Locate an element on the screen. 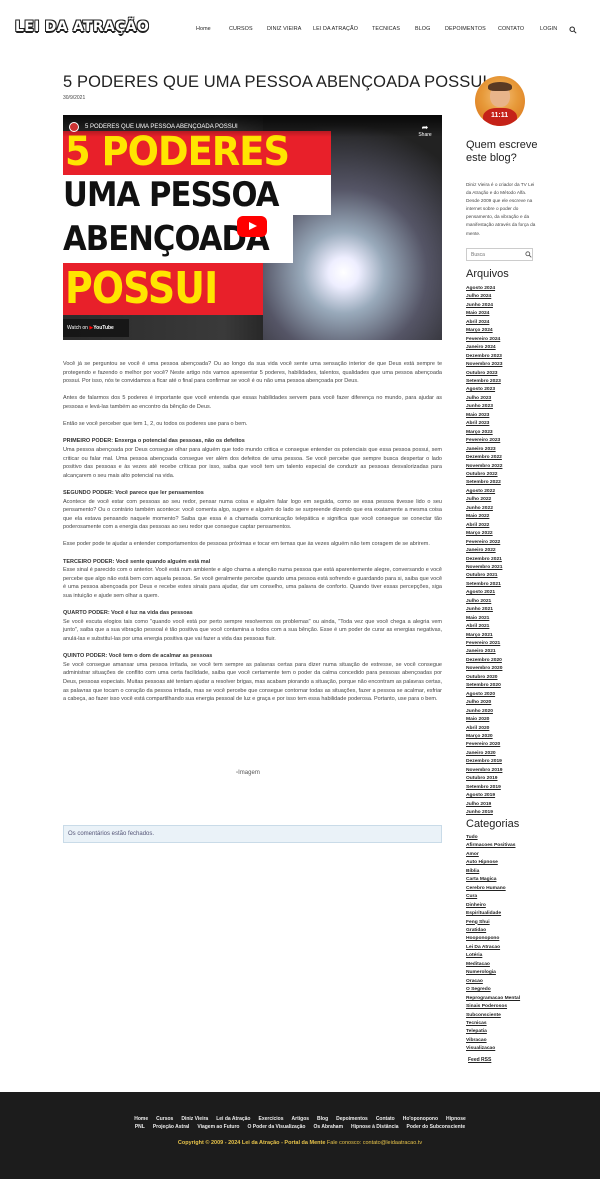  archive-link: Dezembro 2020 is located at coordinates (484, 661).